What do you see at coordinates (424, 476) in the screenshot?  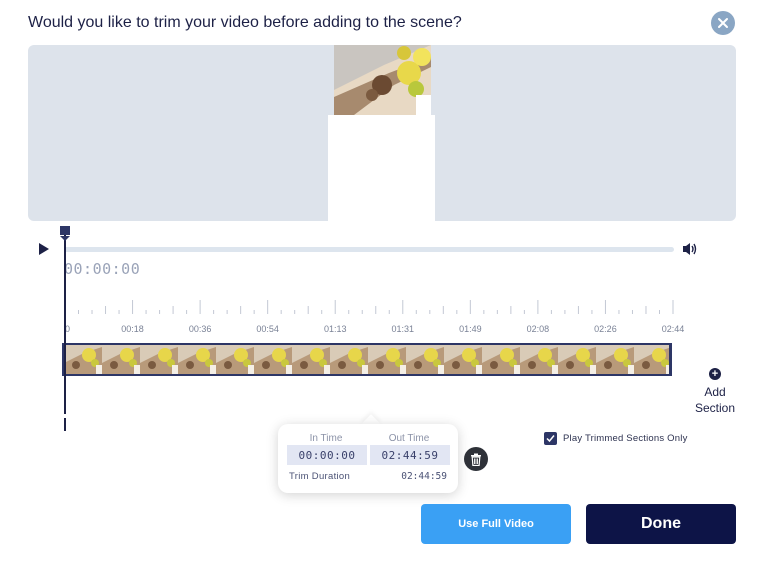 I see `trim-duration-value: 02:44:59` at bounding box center [424, 476].